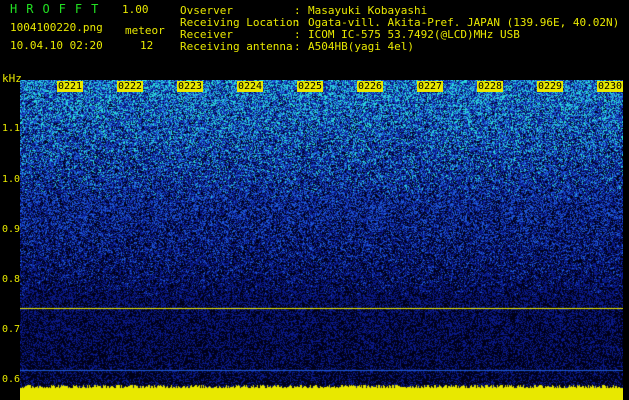  I want to click on y-tick-label: 0.6, so click(11, 379).